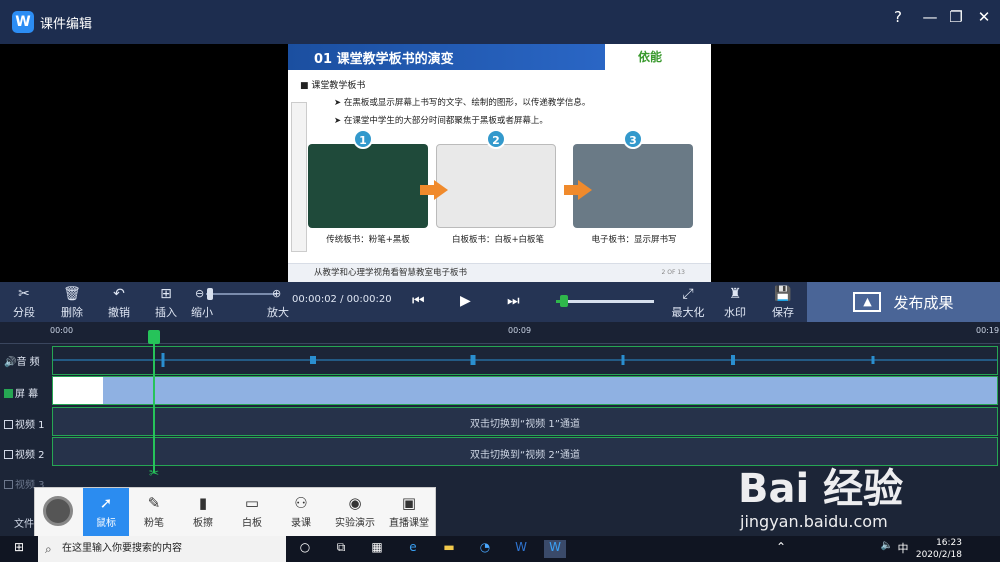 The image size is (1000, 562). Describe the element at coordinates (162, 549) in the screenshot. I see `taskbar-search: ⌕ 在这里输入你要搜索的内容` at that location.